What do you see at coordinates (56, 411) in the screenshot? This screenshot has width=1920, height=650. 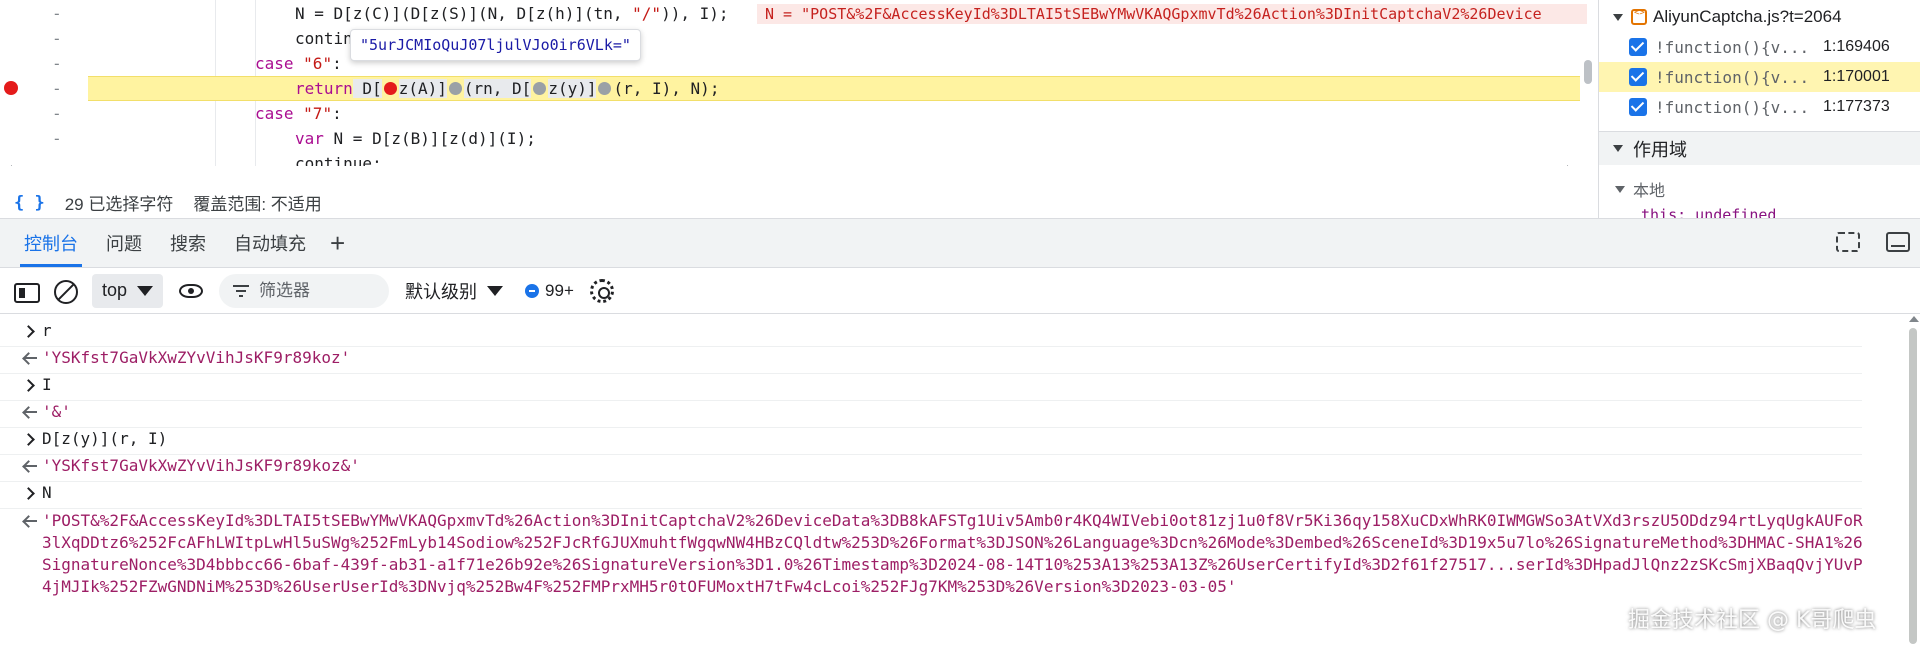 I see `console-result-text: '&'` at bounding box center [56, 411].